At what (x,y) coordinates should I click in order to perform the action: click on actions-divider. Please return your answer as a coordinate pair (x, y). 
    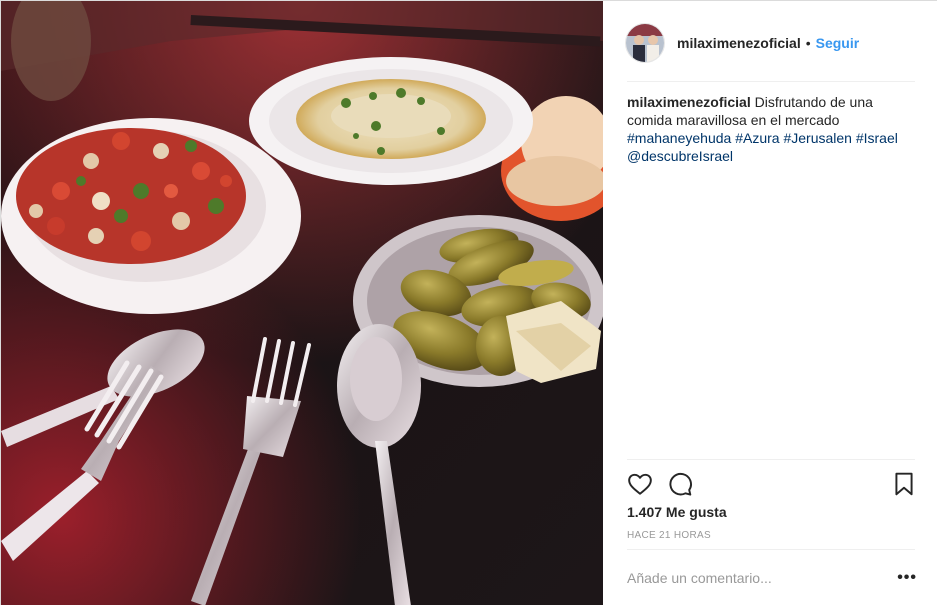
    Looking at the image, I should click on (771, 459).